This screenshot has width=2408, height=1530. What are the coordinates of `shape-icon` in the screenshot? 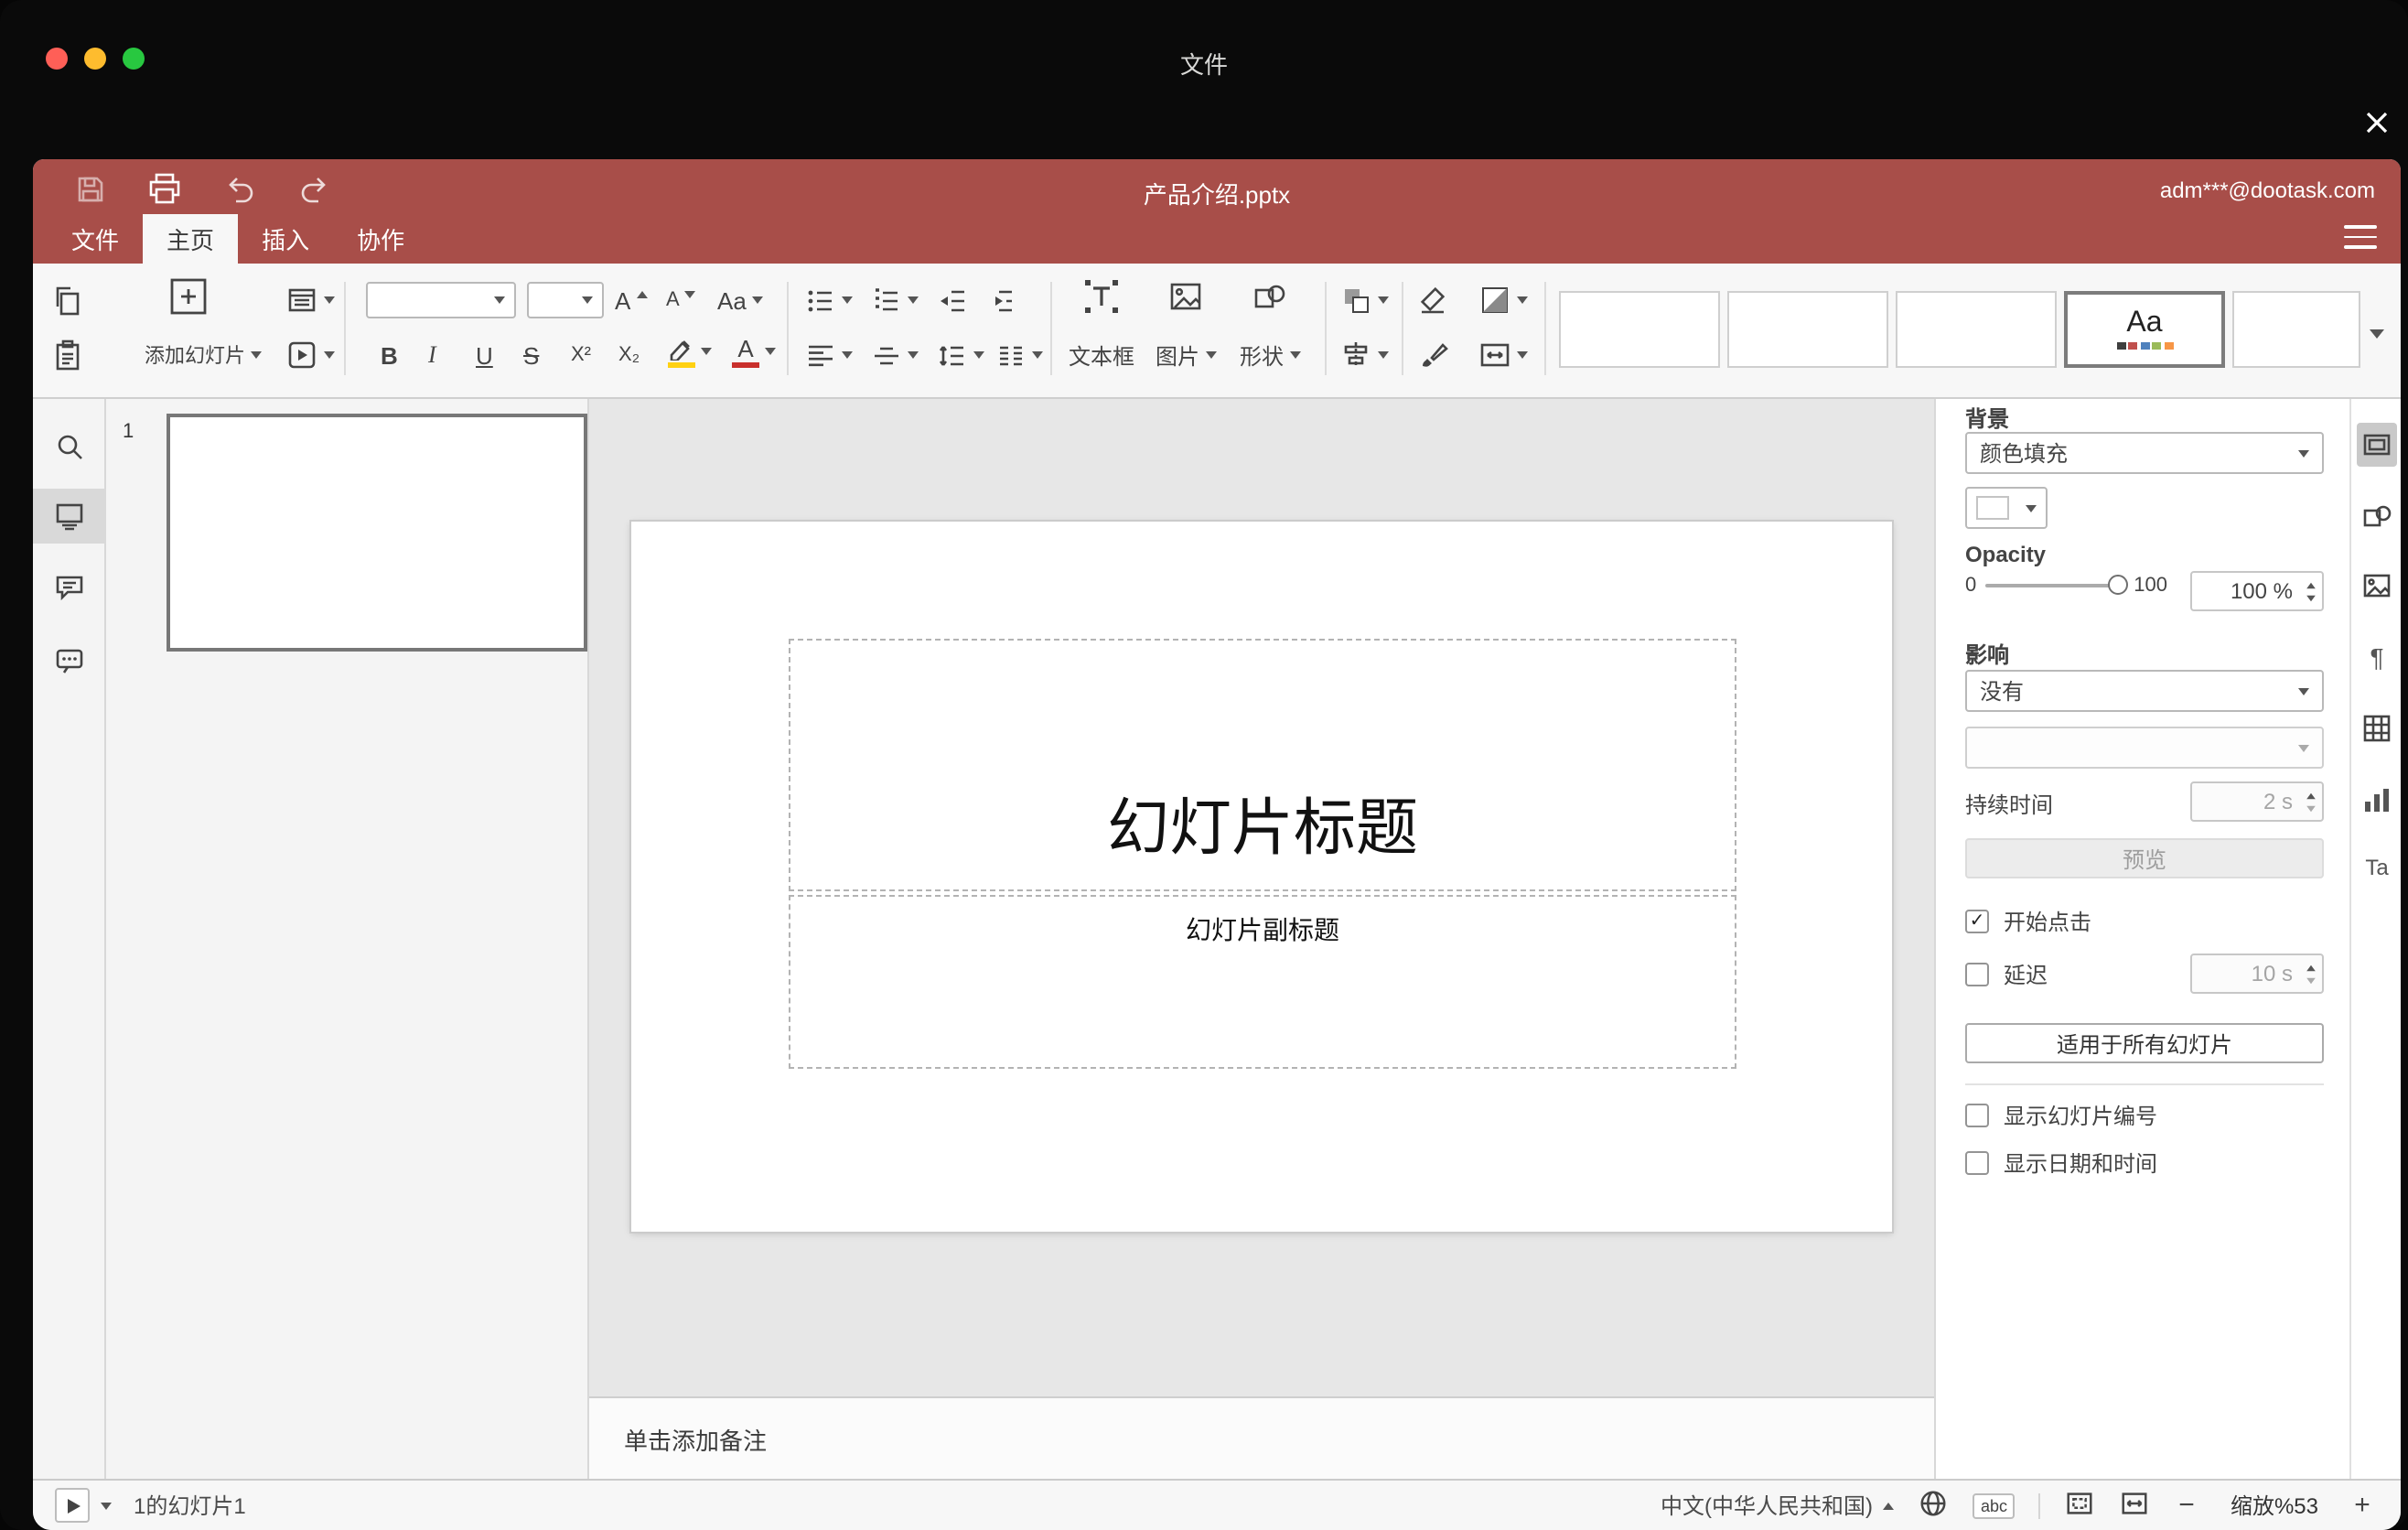 It's located at (1270, 296).